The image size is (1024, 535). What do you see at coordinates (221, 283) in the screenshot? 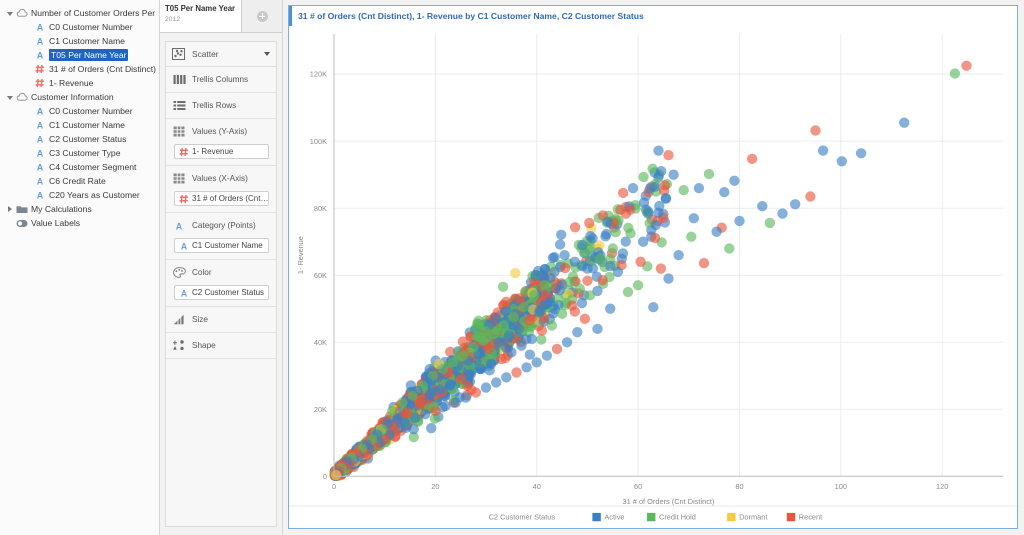
I see `shelf-color: Color A C2 Customer Status` at bounding box center [221, 283].